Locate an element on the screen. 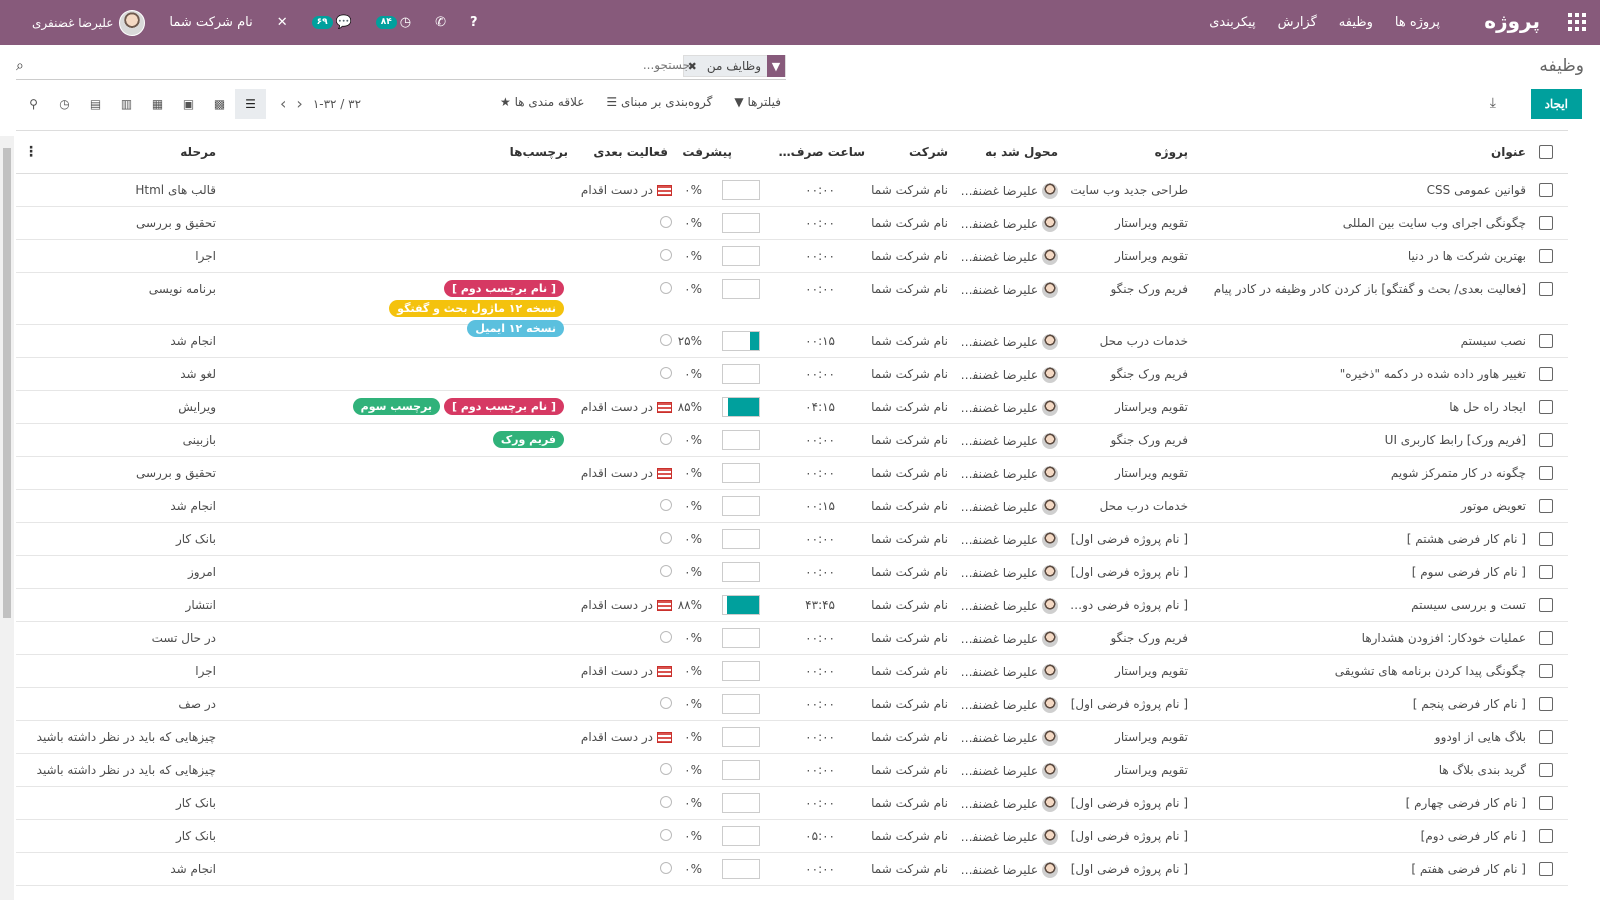 Image resolution: width=1600 pixels, height=900 pixels. menu-item-projects: پروژه ها is located at coordinates (1417, 22).